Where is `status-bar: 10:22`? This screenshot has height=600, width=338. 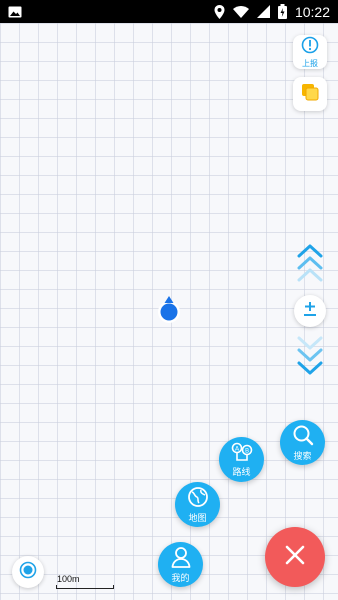
status-bar: 10:22 is located at coordinates (169, 11).